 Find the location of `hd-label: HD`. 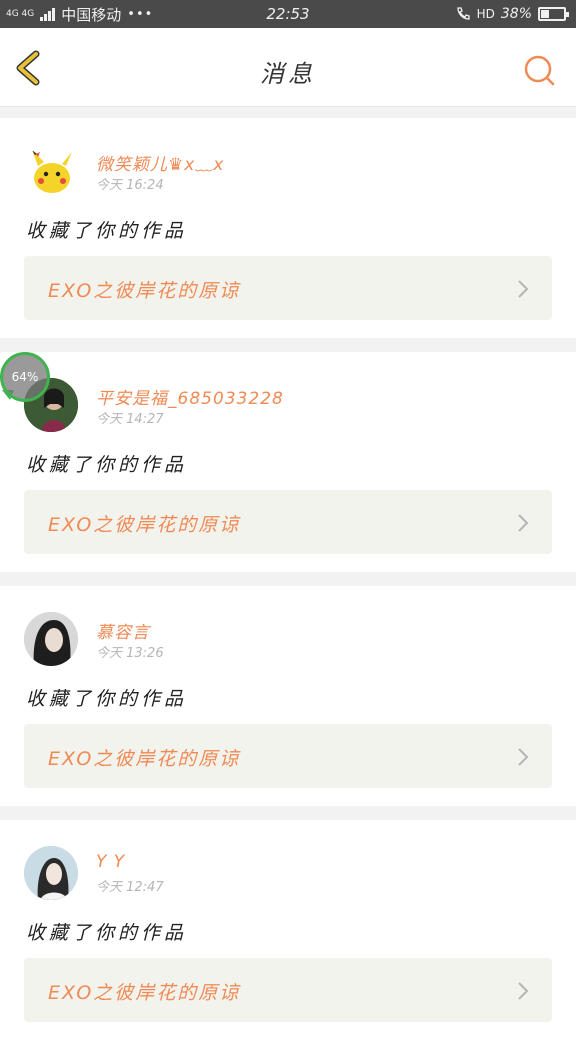

hd-label: HD is located at coordinates (485, 14).